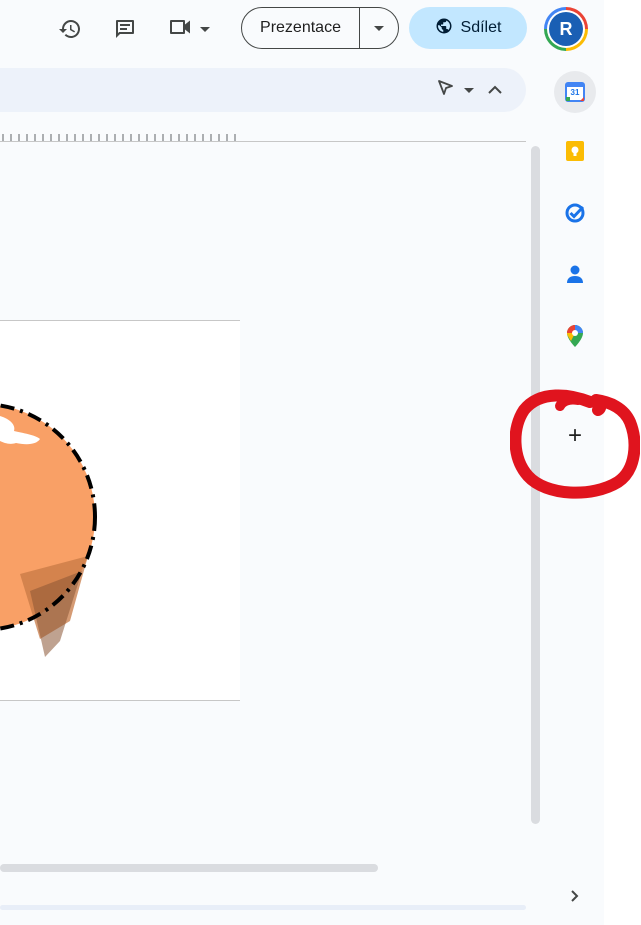  I want to click on calendar-app-button: 31, so click(575, 92).